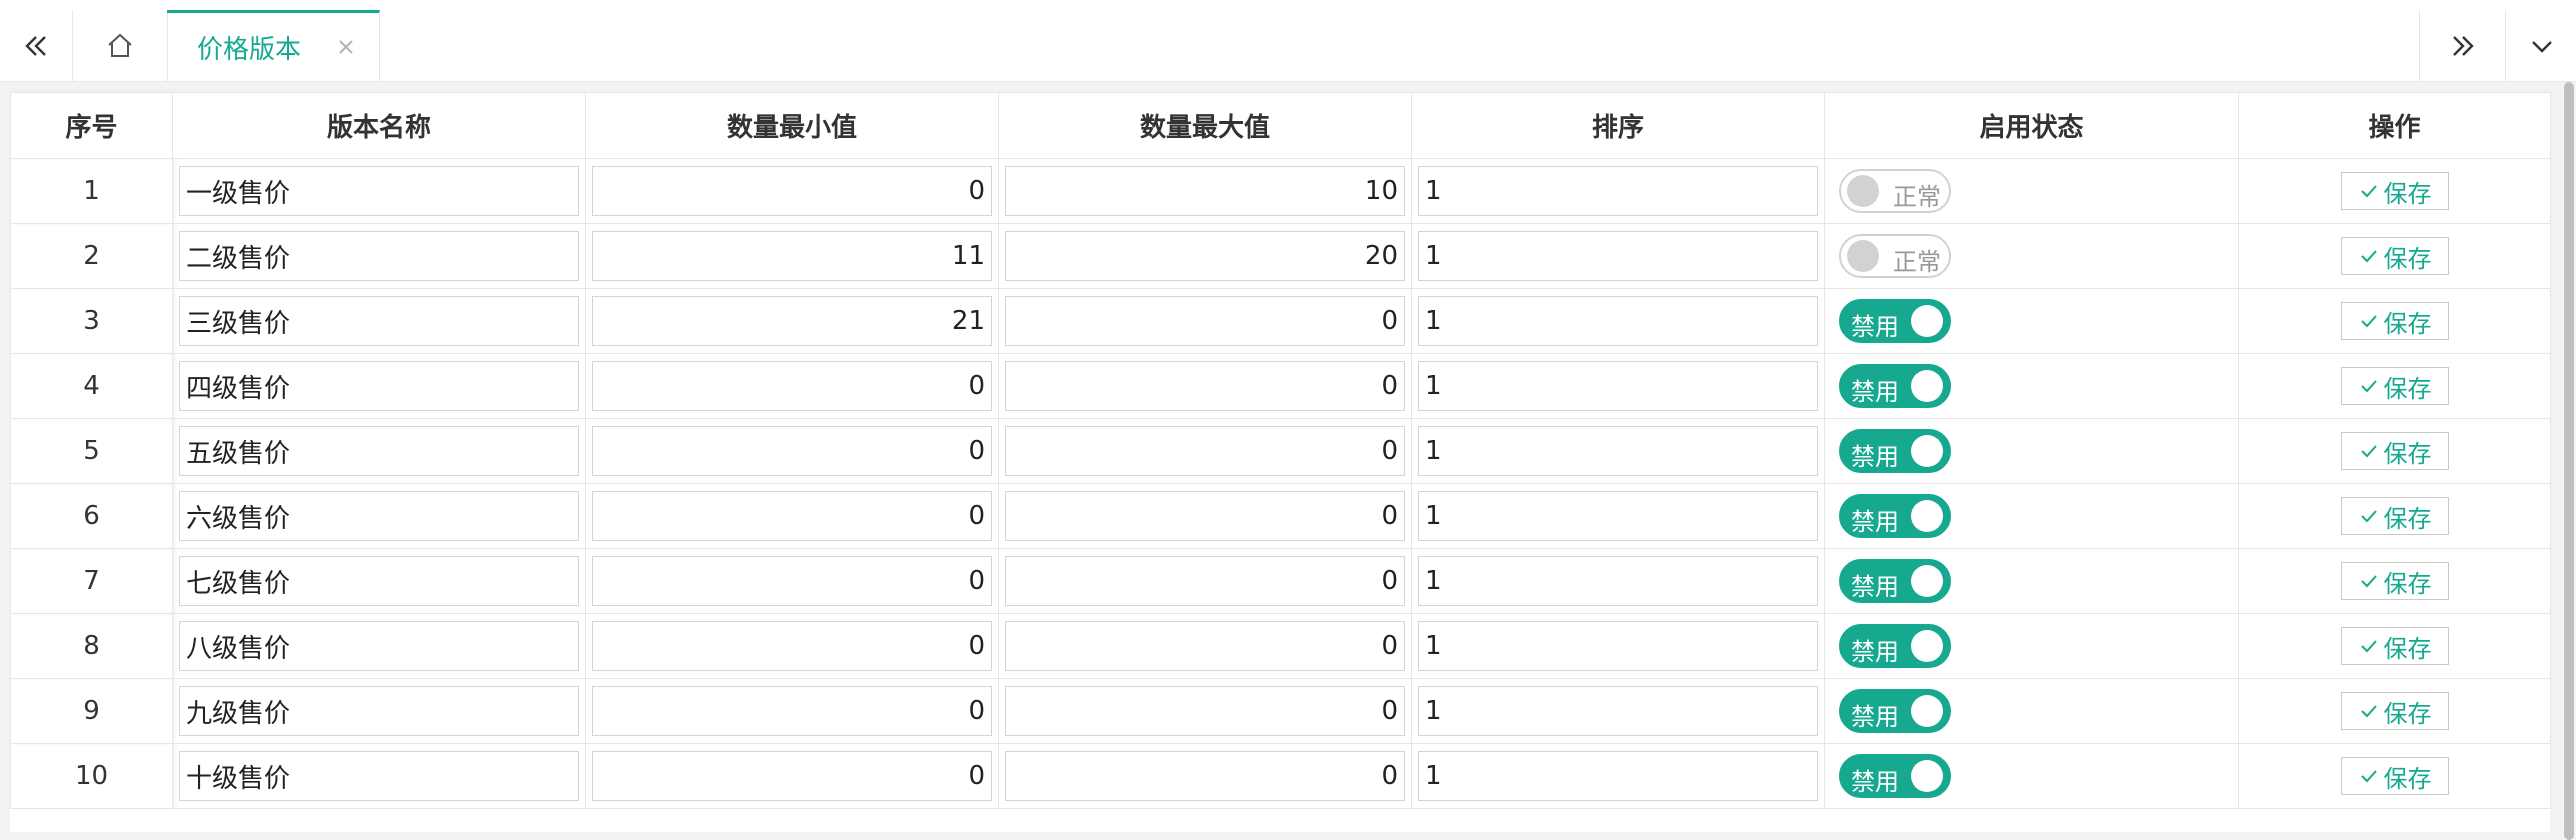 This screenshot has height=840, width=2576. Describe the element at coordinates (91, 191) in the screenshot. I see `row-seq: 1` at that location.